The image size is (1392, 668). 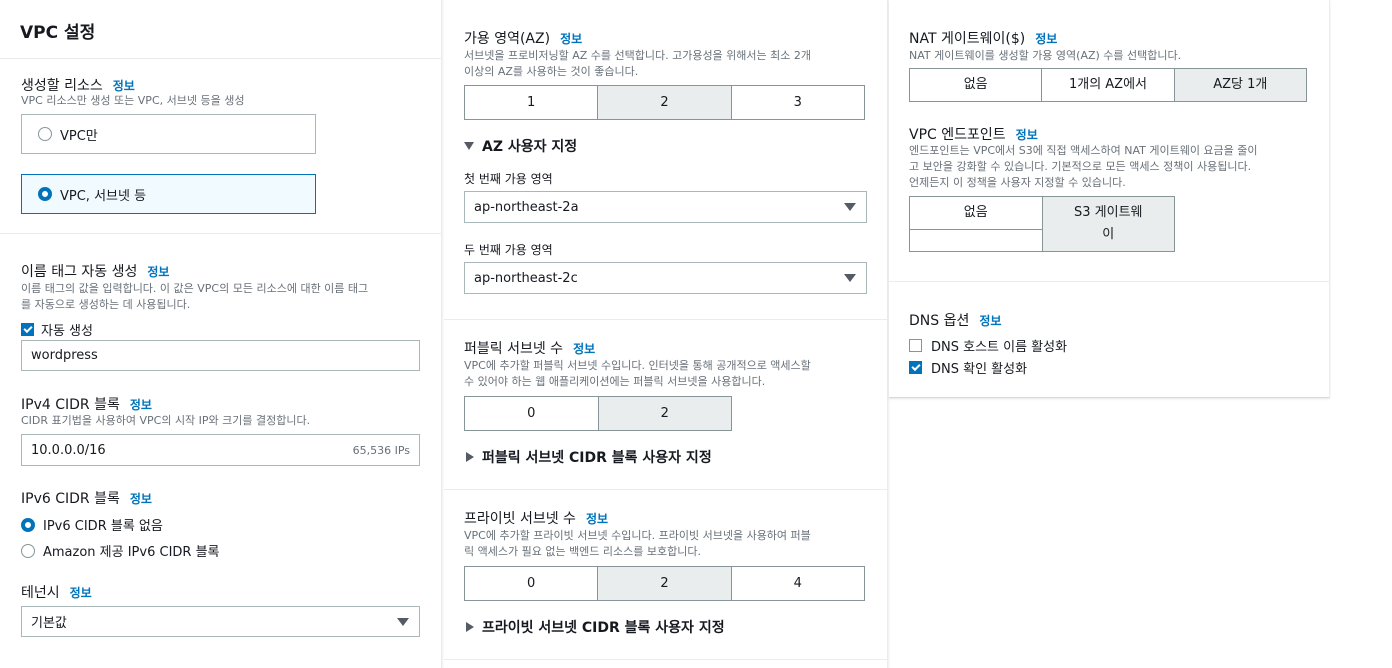 What do you see at coordinates (79, 272) in the screenshot?
I see `name-tag-label: 이름 태그 자동 생성` at bounding box center [79, 272].